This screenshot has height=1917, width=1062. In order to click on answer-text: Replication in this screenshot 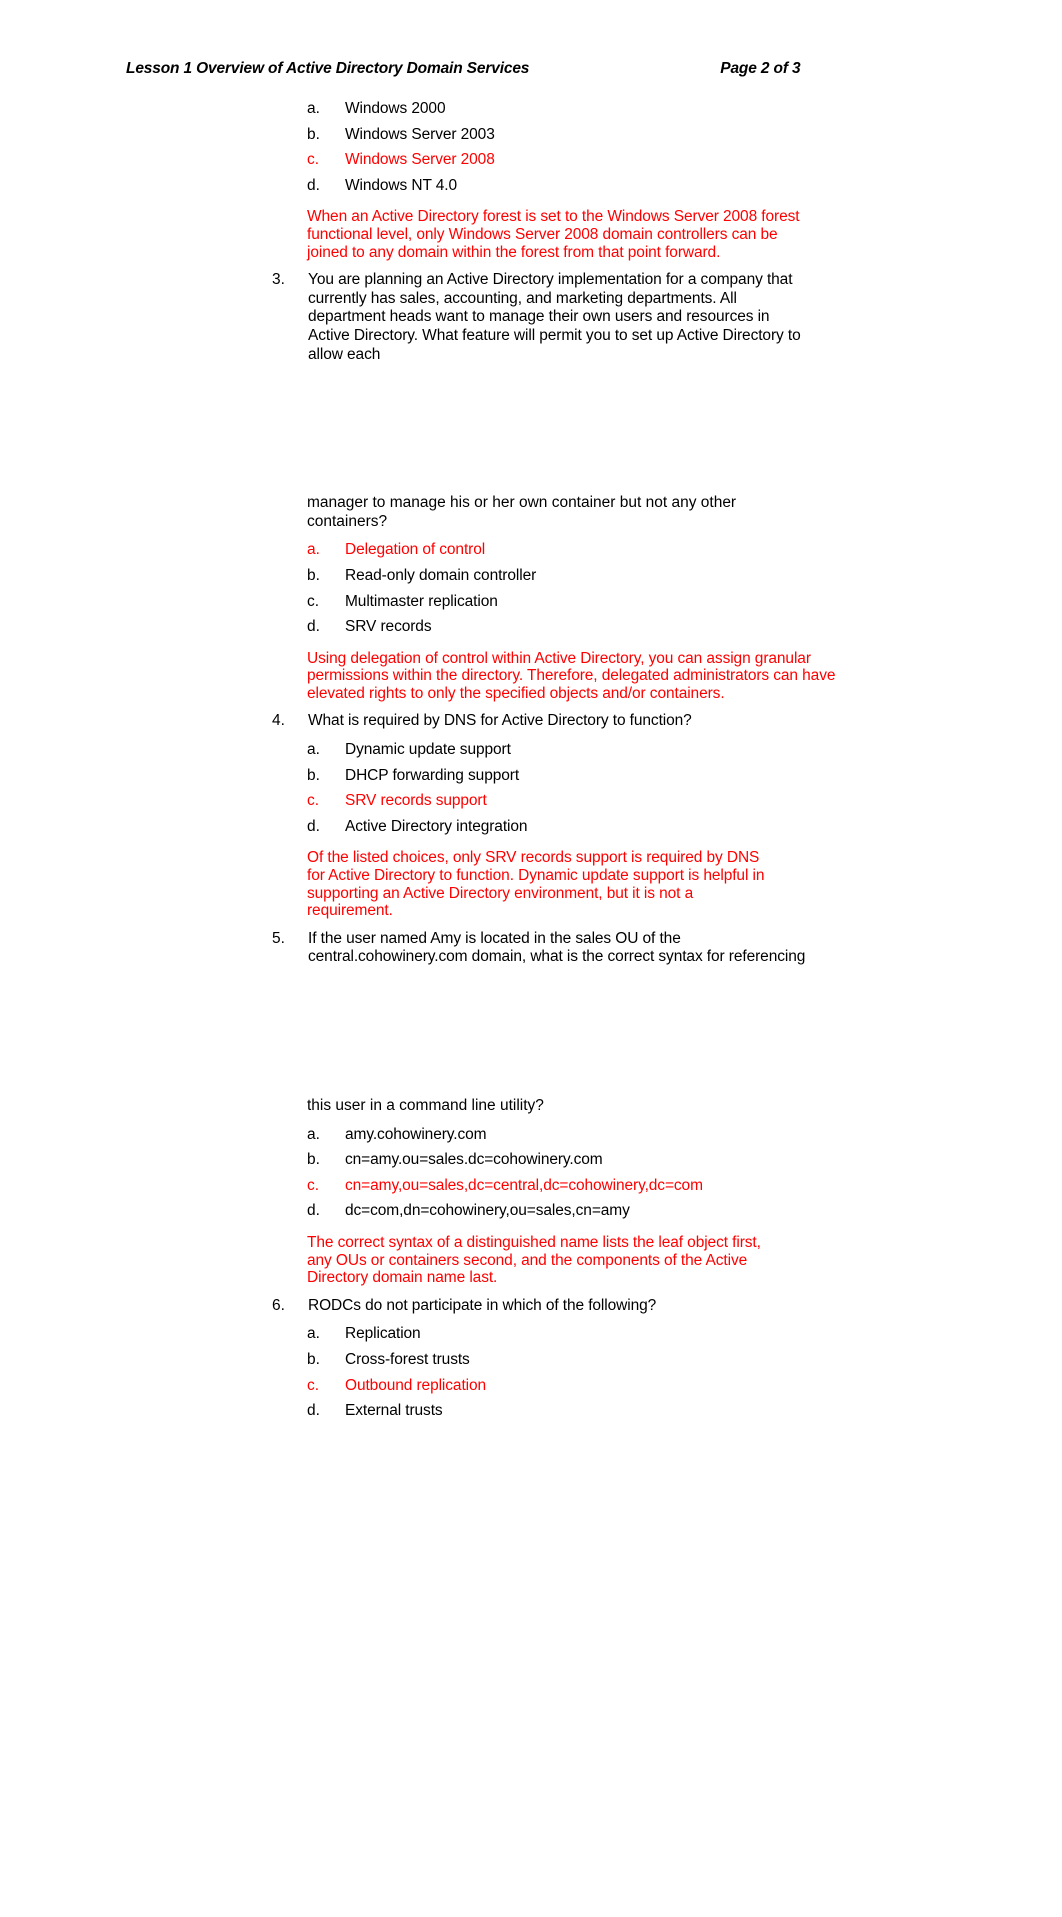, I will do `click(383, 1334)`.